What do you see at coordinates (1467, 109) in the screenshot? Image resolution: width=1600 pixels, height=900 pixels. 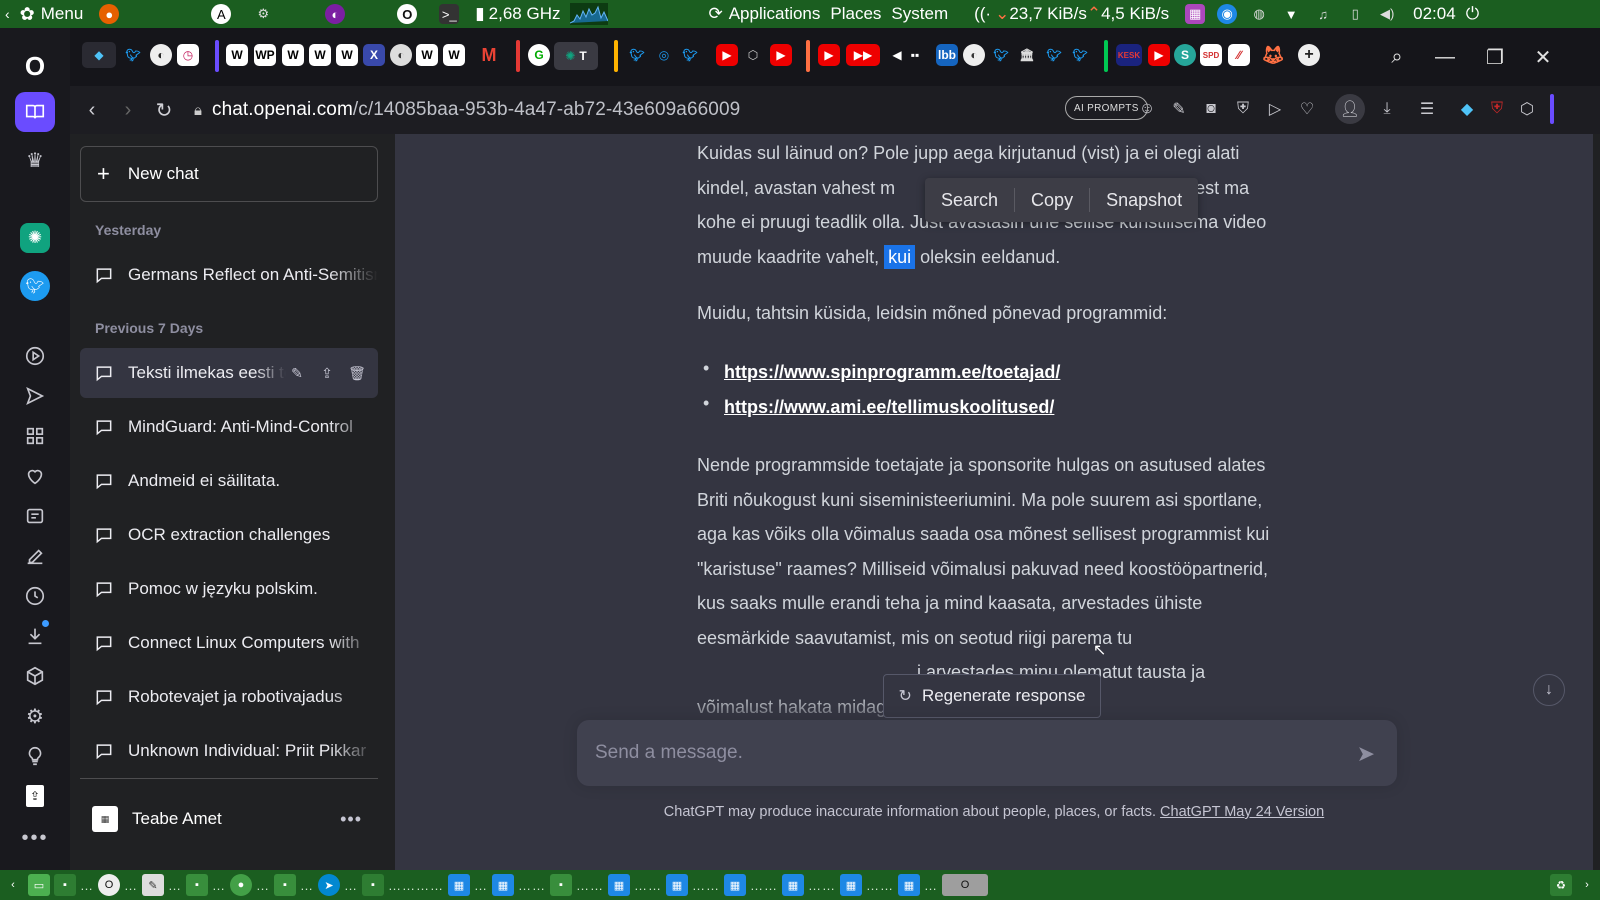 I see `ext-diamond-button: ◆` at bounding box center [1467, 109].